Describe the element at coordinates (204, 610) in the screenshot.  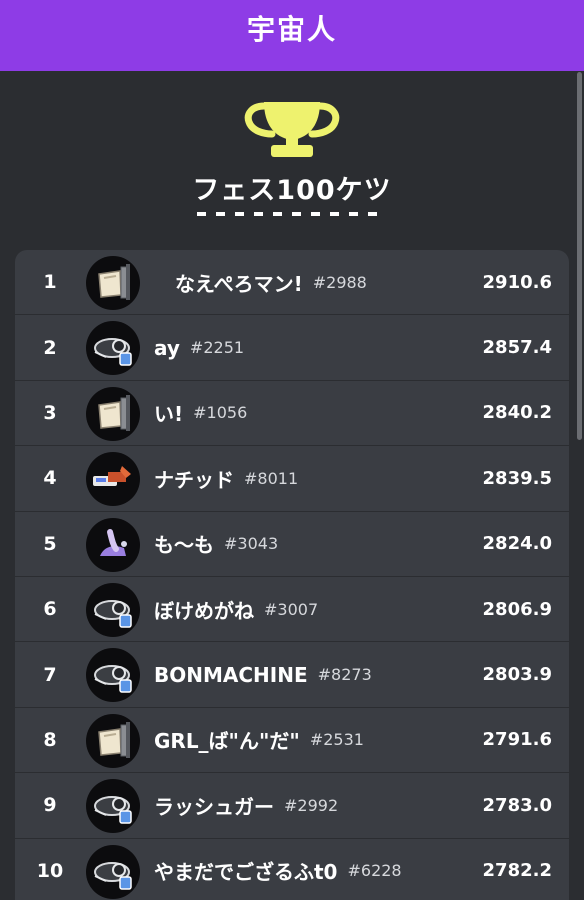
I see `player-name: ぼけめがね` at that location.